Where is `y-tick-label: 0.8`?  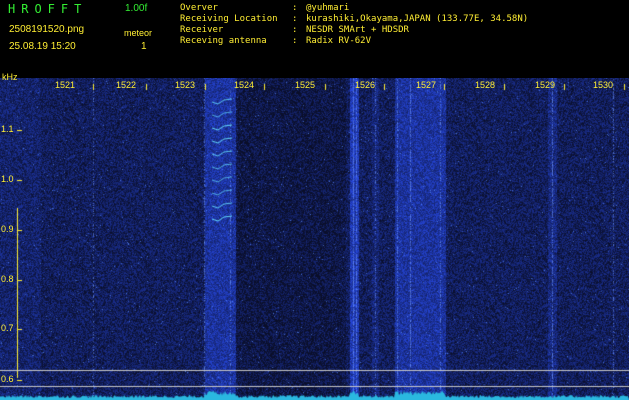
y-tick-label: 0.8 is located at coordinates (7, 279).